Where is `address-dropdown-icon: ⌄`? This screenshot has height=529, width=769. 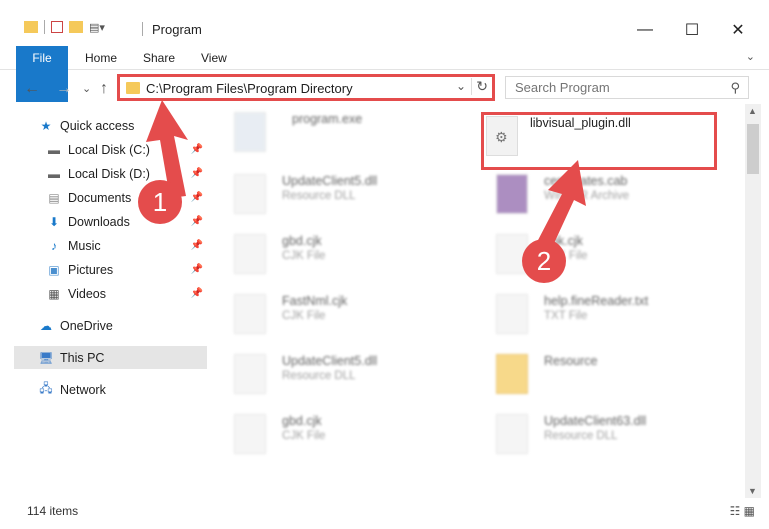
address-dropdown-icon: ⌄ is located at coordinates (461, 86).